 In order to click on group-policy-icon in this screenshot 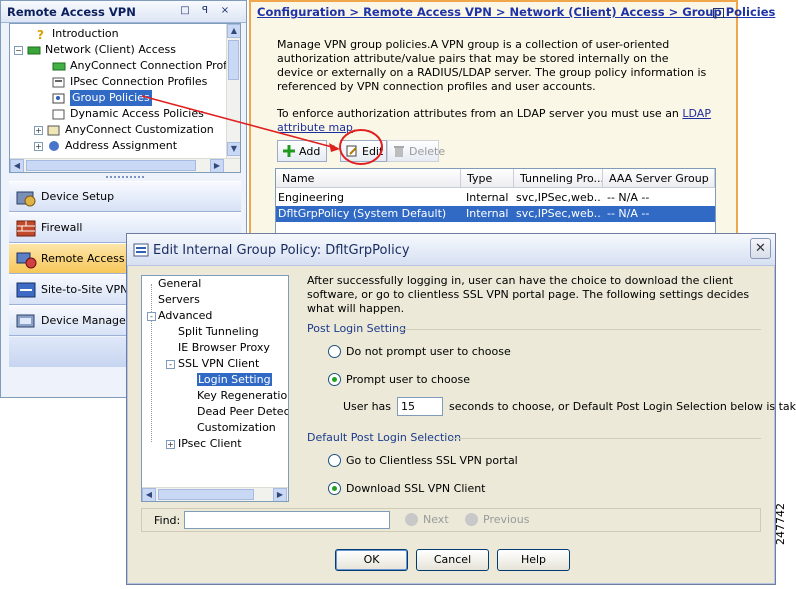, I will do `click(59, 98)`.